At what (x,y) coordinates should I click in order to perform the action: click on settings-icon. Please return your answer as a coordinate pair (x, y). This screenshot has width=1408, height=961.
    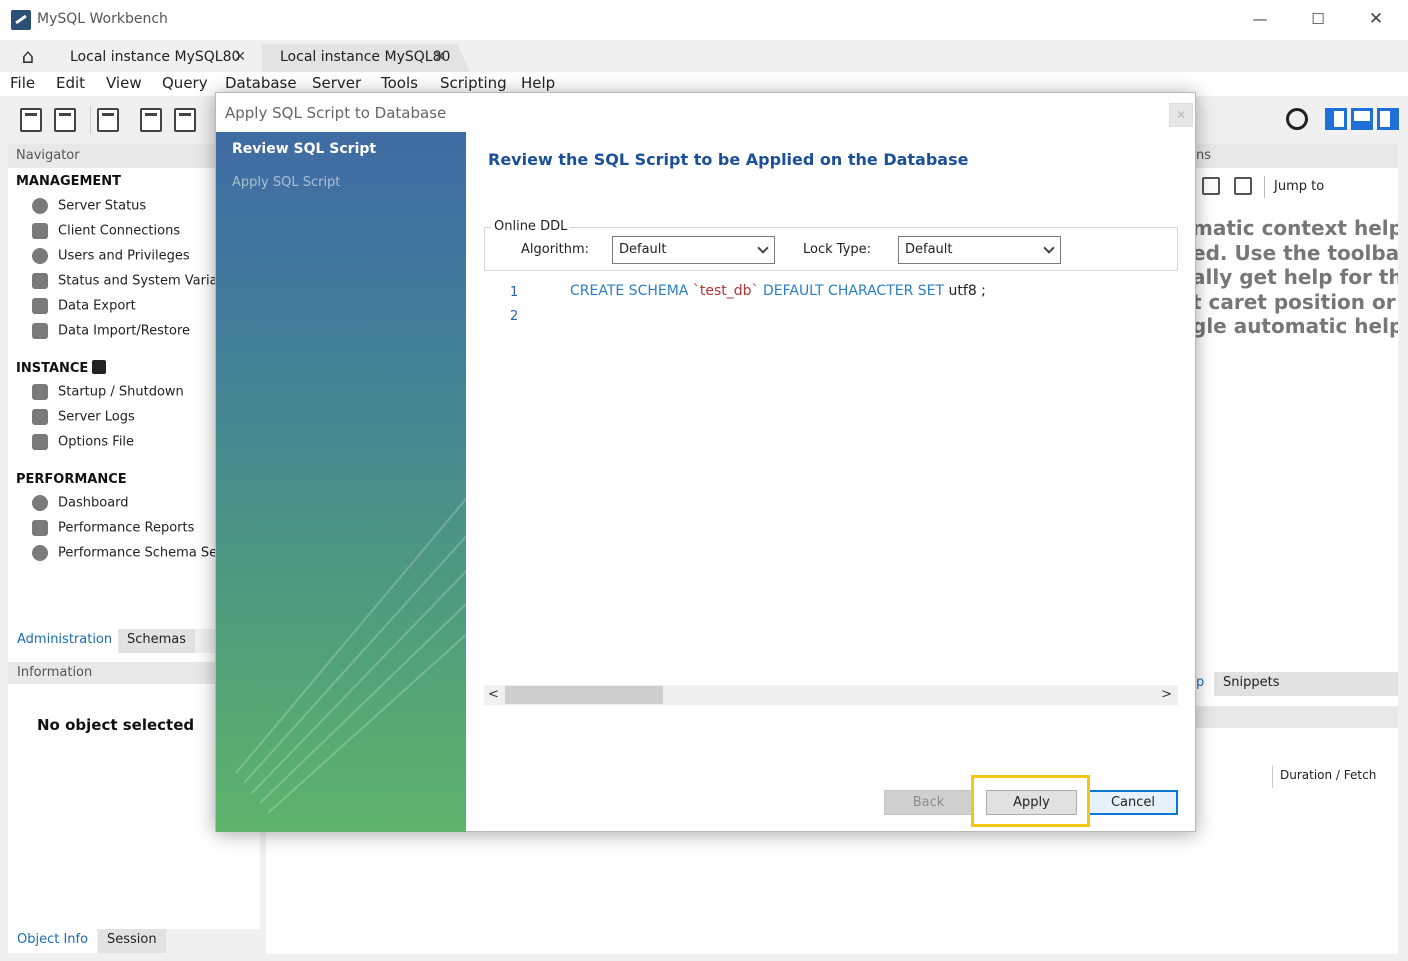
    Looking at the image, I should click on (1297, 119).